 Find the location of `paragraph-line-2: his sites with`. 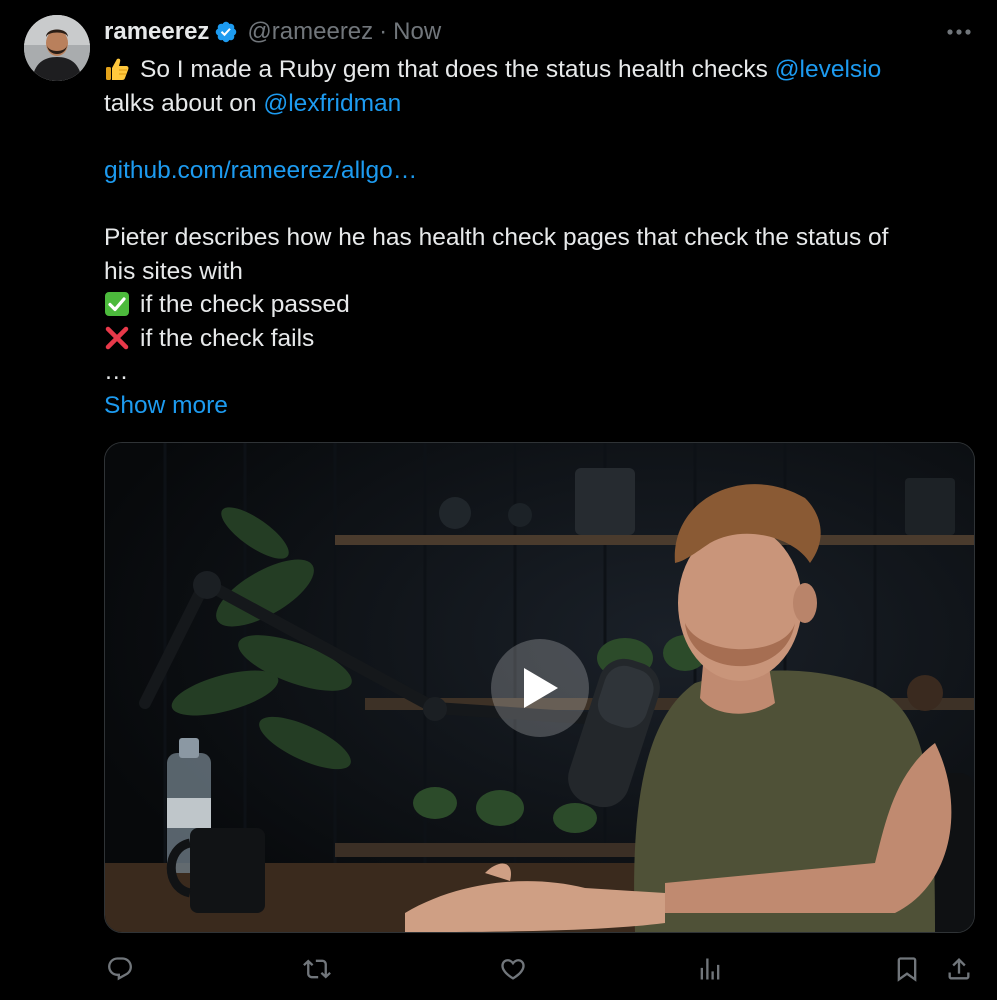

paragraph-line-2: his sites with is located at coordinates (173, 271).